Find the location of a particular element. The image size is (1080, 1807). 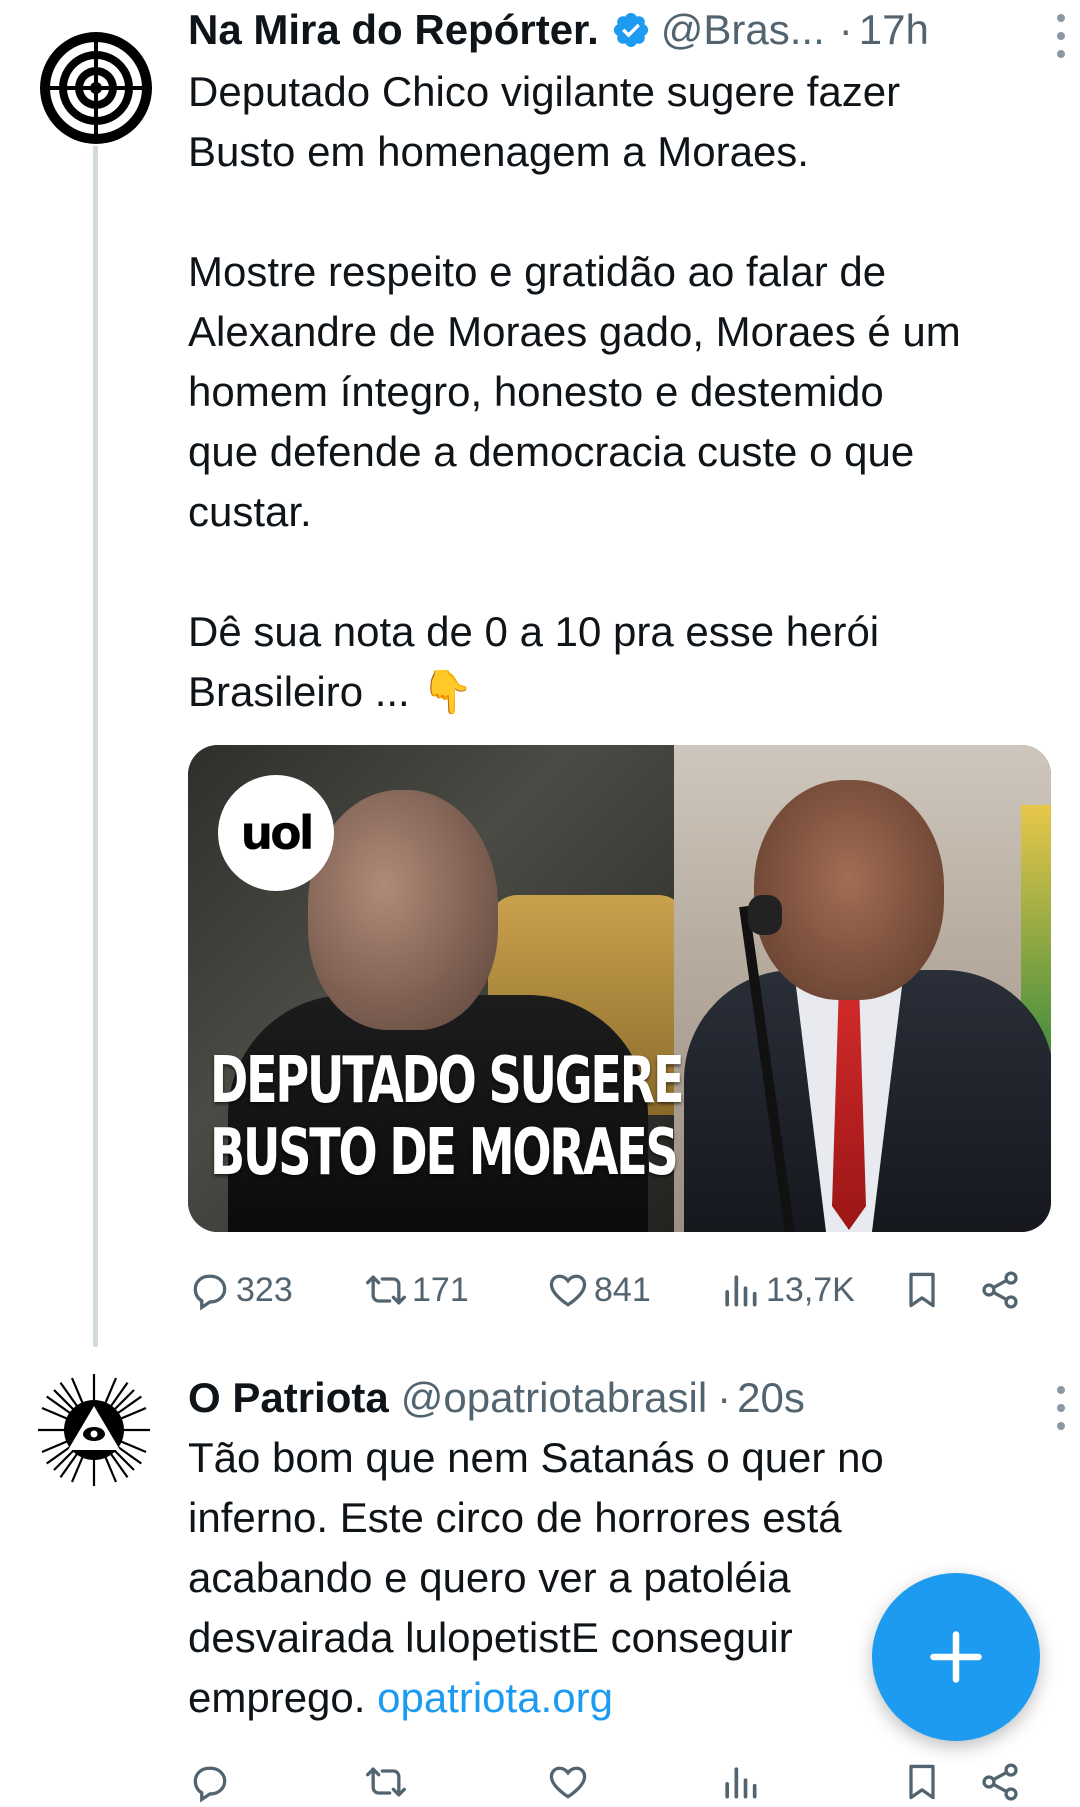

retweet-count: 171 is located at coordinates (440, 1289).